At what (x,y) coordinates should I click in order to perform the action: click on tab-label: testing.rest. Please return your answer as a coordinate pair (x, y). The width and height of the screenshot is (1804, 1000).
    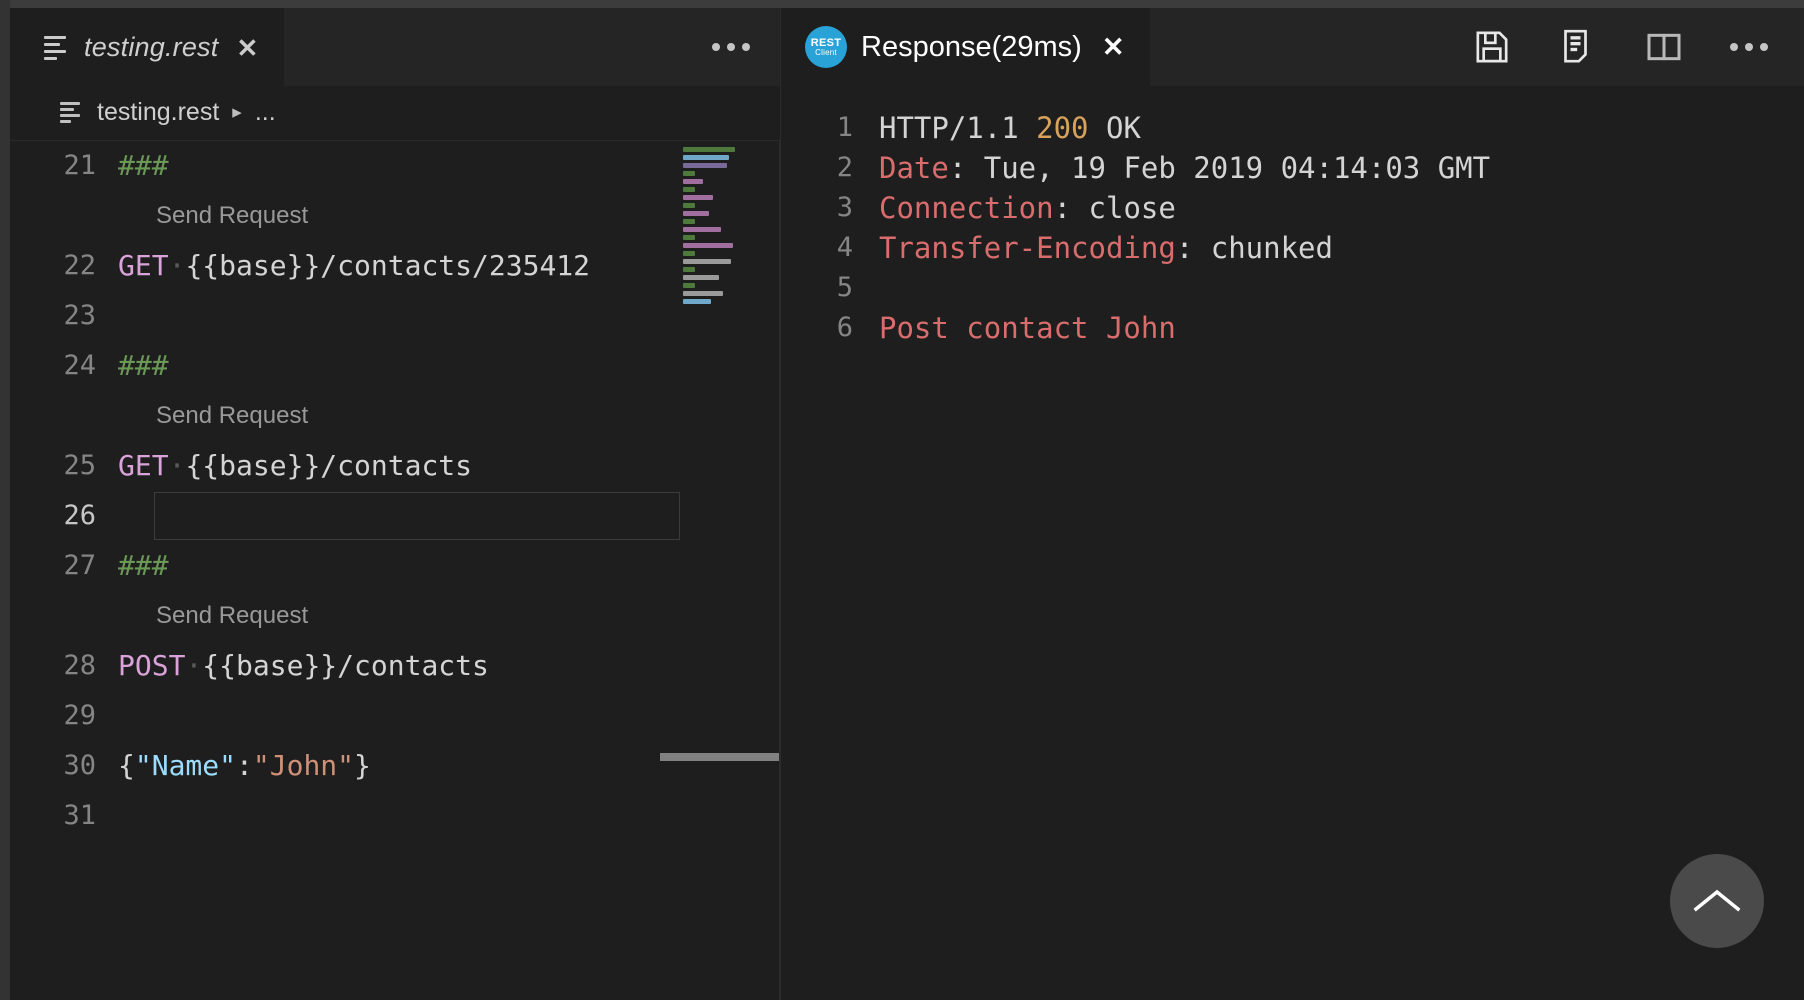
    Looking at the image, I should click on (151, 47).